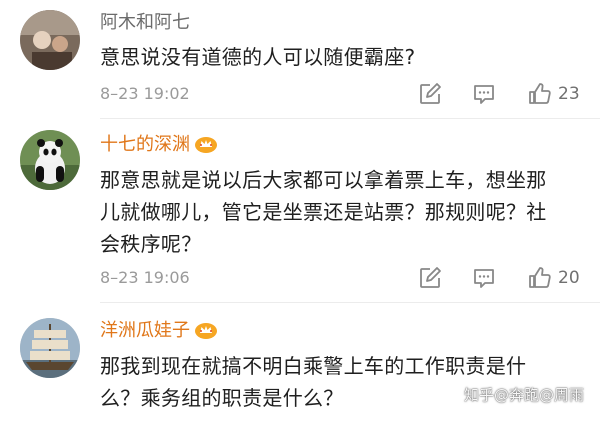 The image size is (600, 422). Describe the element at coordinates (569, 94) in the screenshot. I see `like-count: 23` at that location.